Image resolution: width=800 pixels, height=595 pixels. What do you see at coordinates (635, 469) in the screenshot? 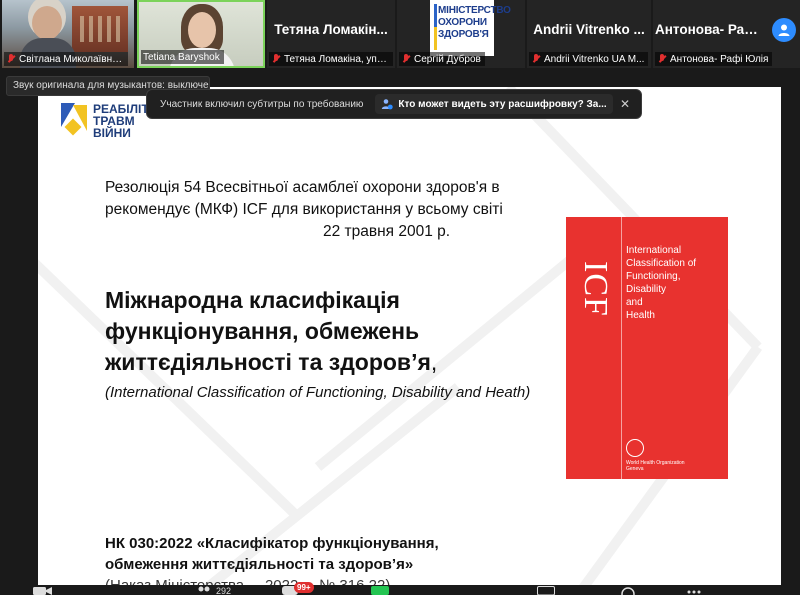
I see `book-publisher-line: Geneva` at bounding box center [635, 469].